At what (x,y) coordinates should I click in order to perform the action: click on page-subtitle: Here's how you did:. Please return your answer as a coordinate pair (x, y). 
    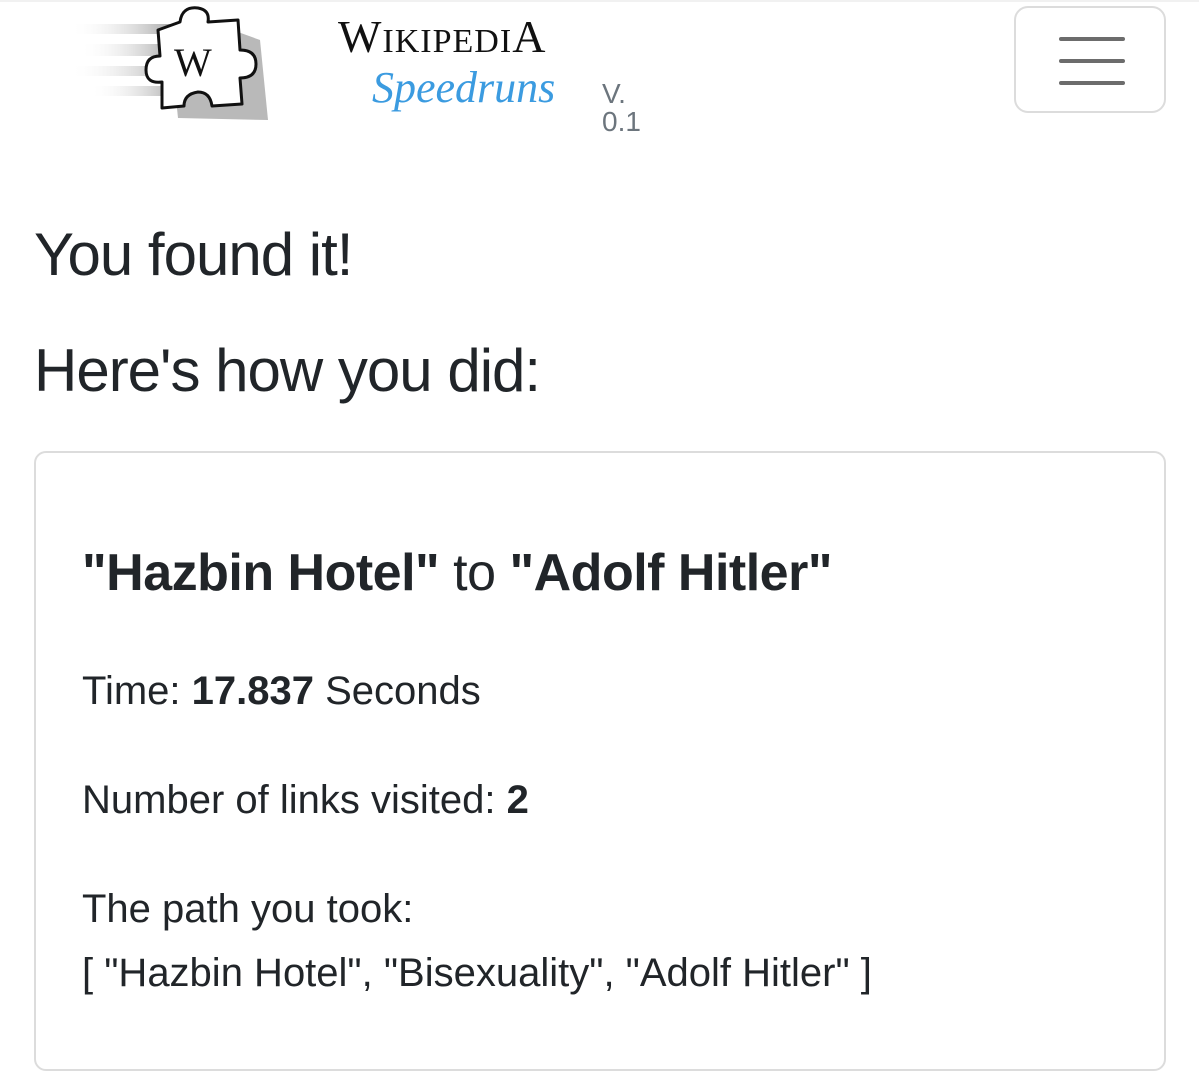
    Looking at the image, I should click on (287, 370).